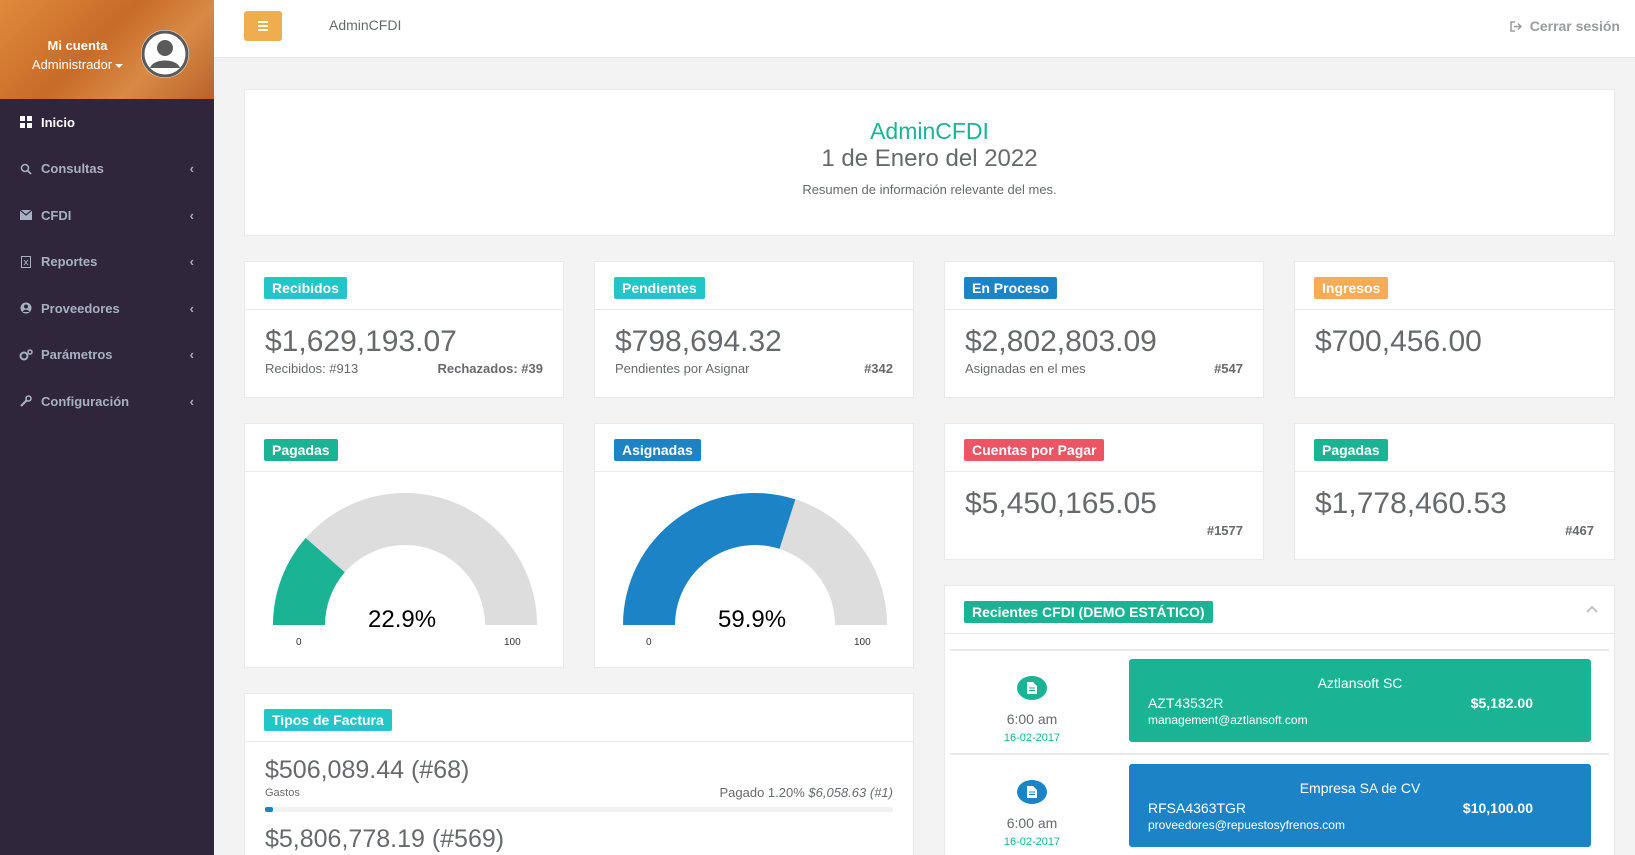  What do you see at coordinates (1579, 530) in the screenshot?
I see `card-subvalue: #467` at bounding box center [1579, 530].